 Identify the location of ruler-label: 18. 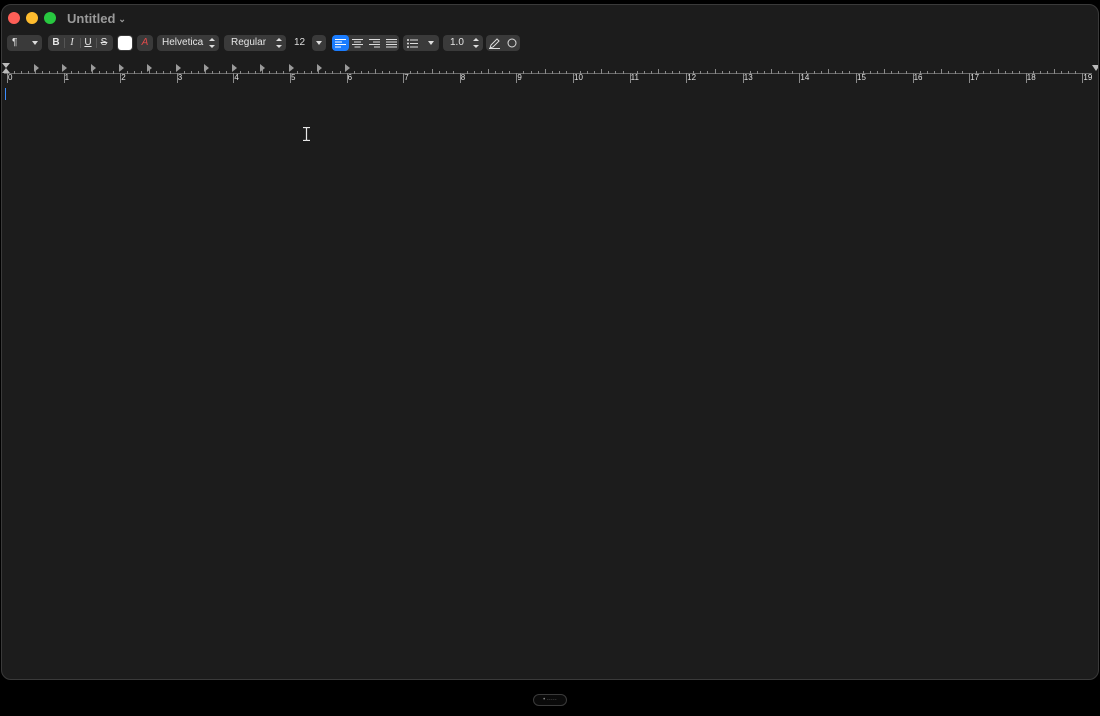
(1031, 77).